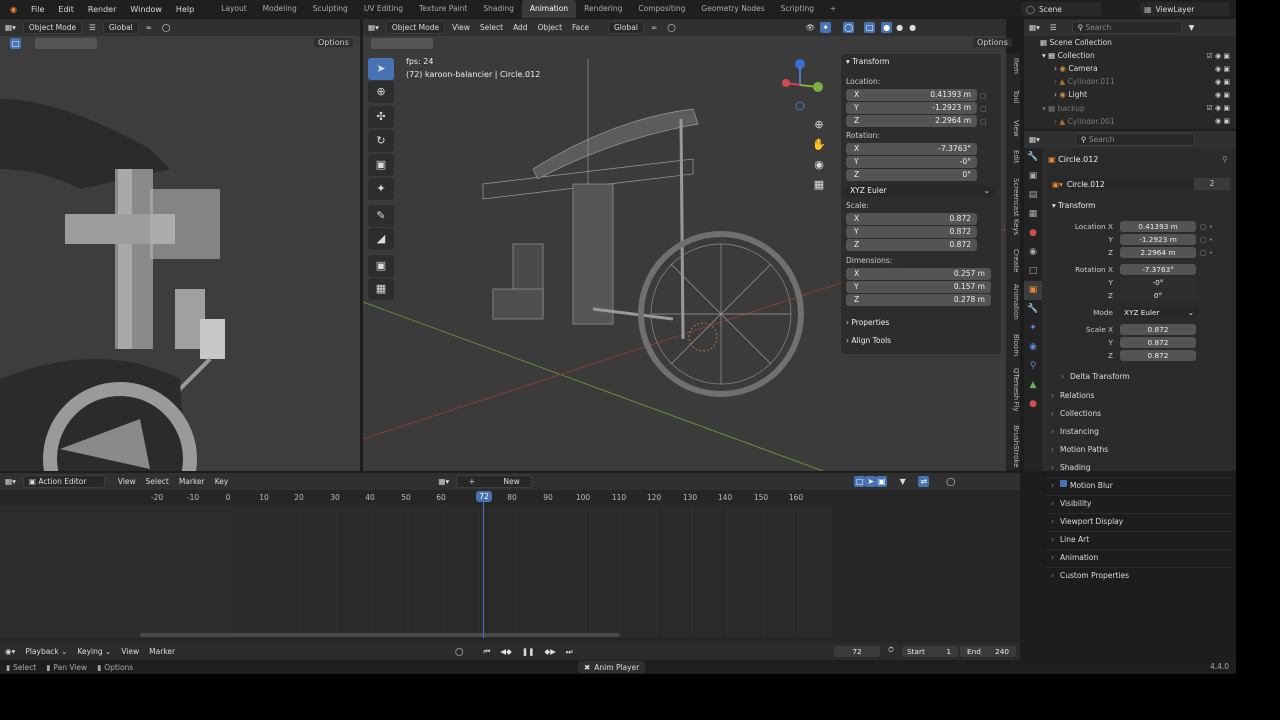 This screenshot has height=720, width=1280. Describe the element at coordinates (402, 43) in the screenshot. I see `selection-mode-icons` at that location.